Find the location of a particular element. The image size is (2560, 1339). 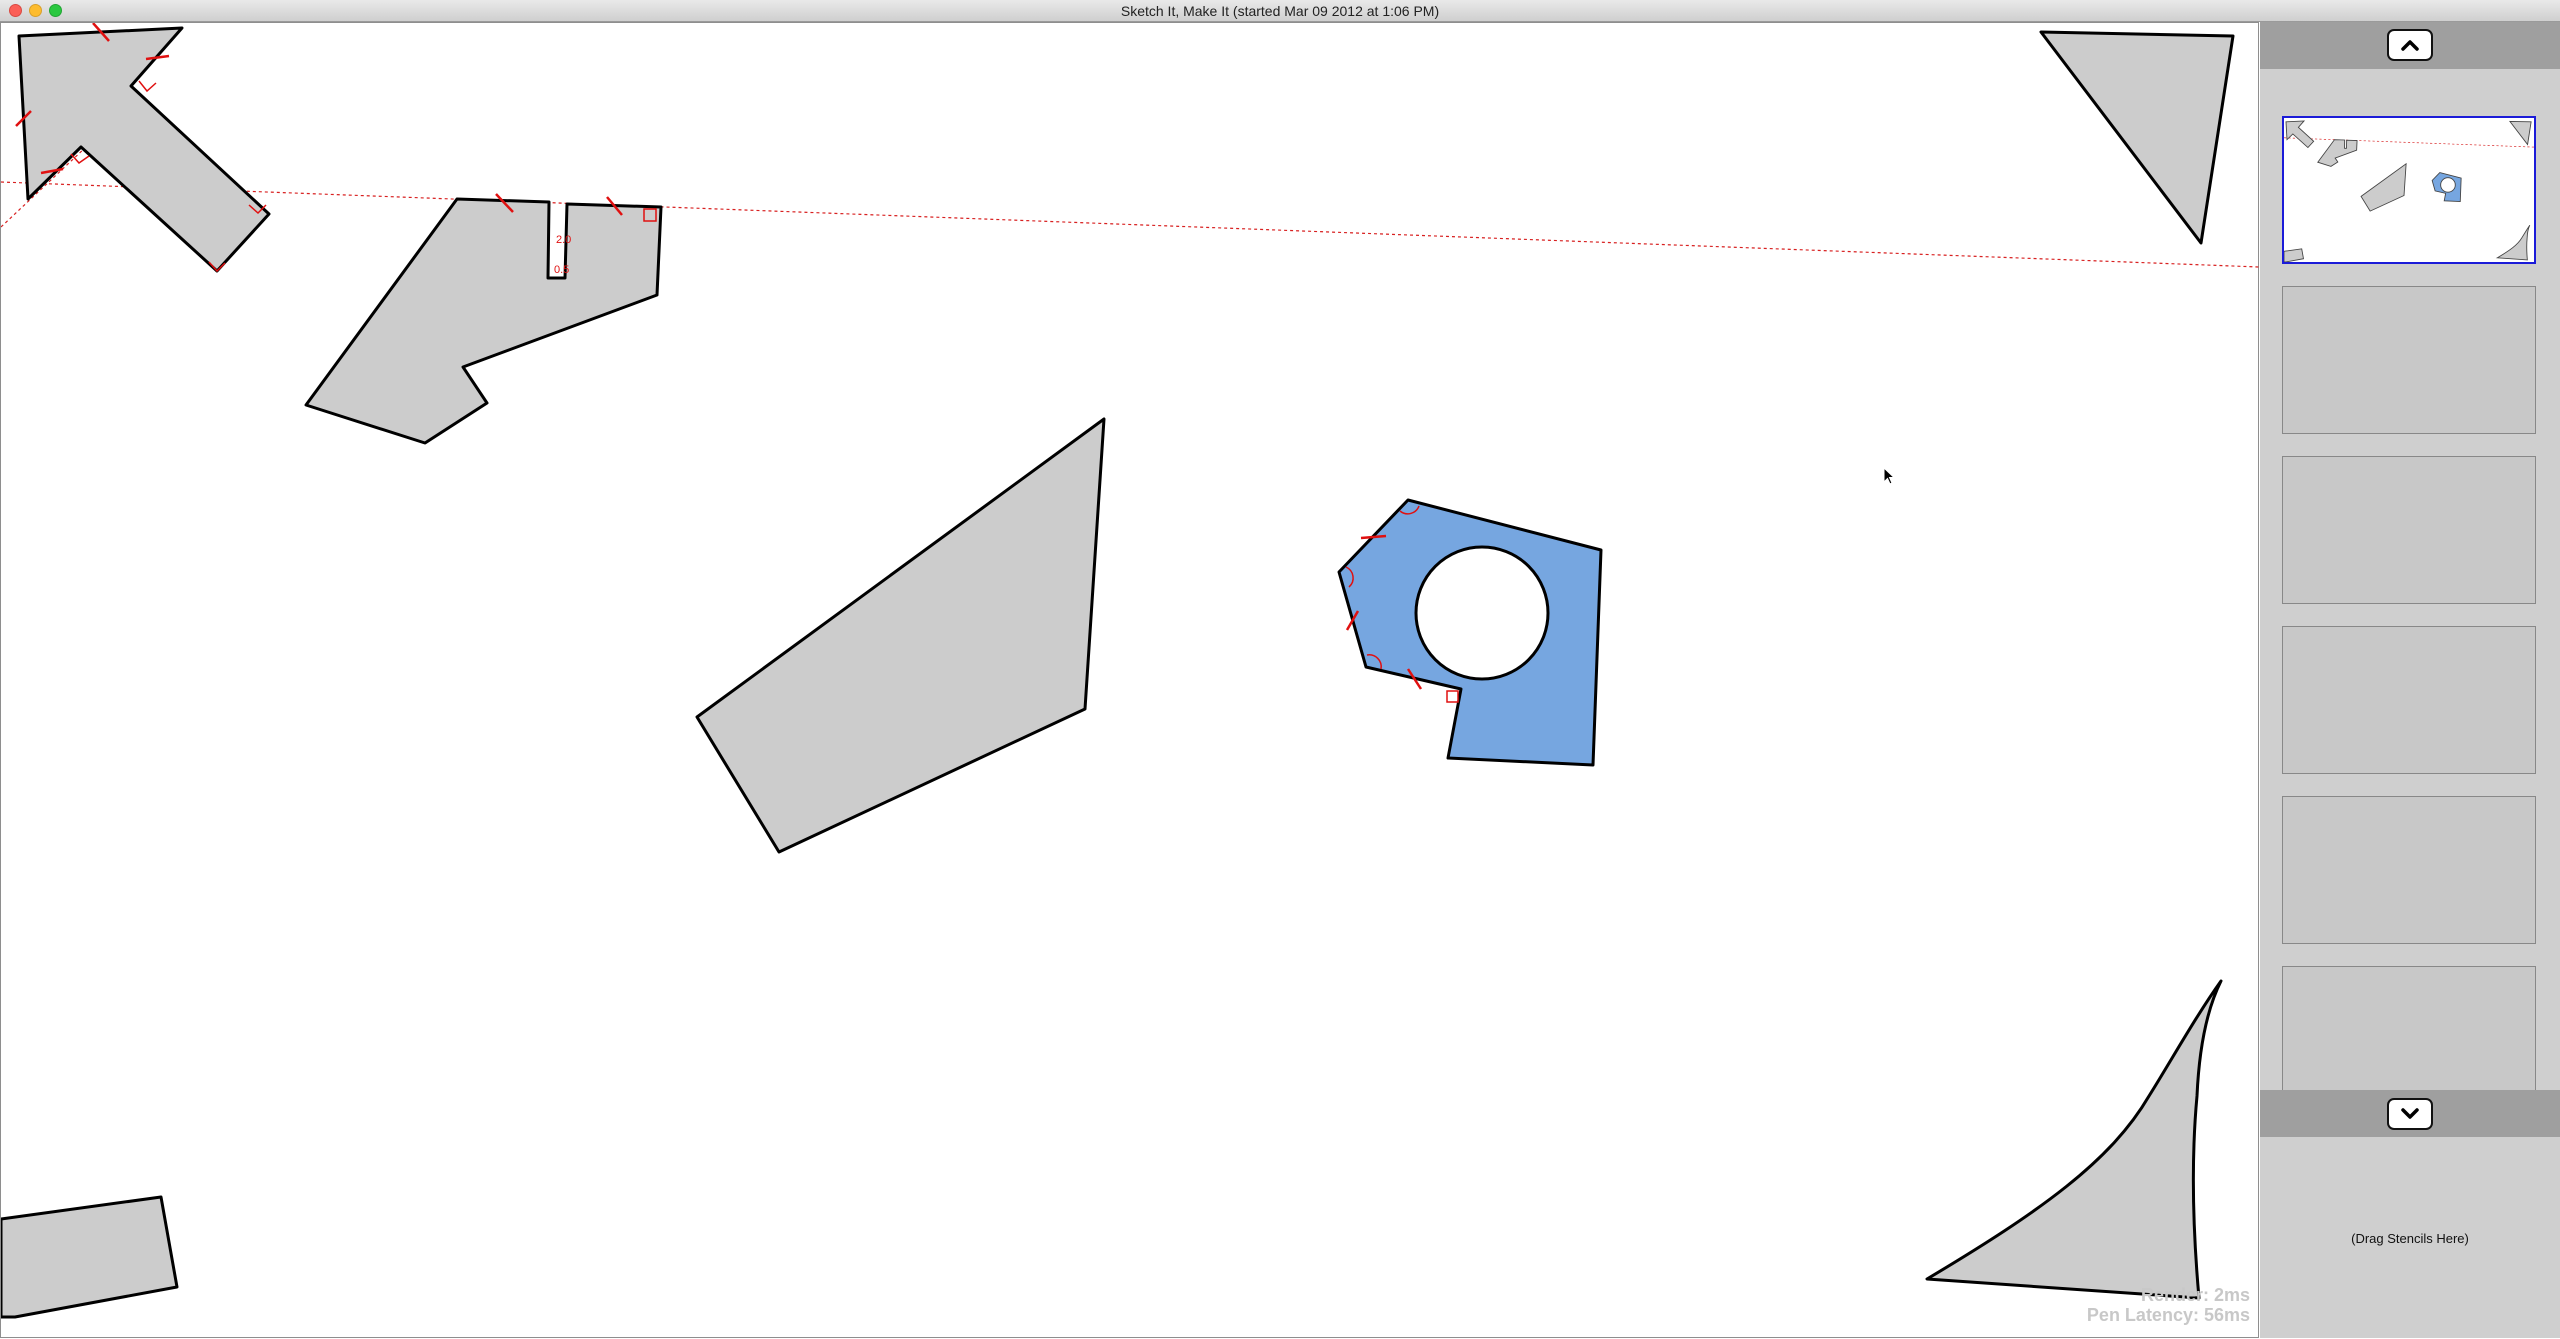

shape-rectangle-bottom-left is located at coordinates (90, 1257).